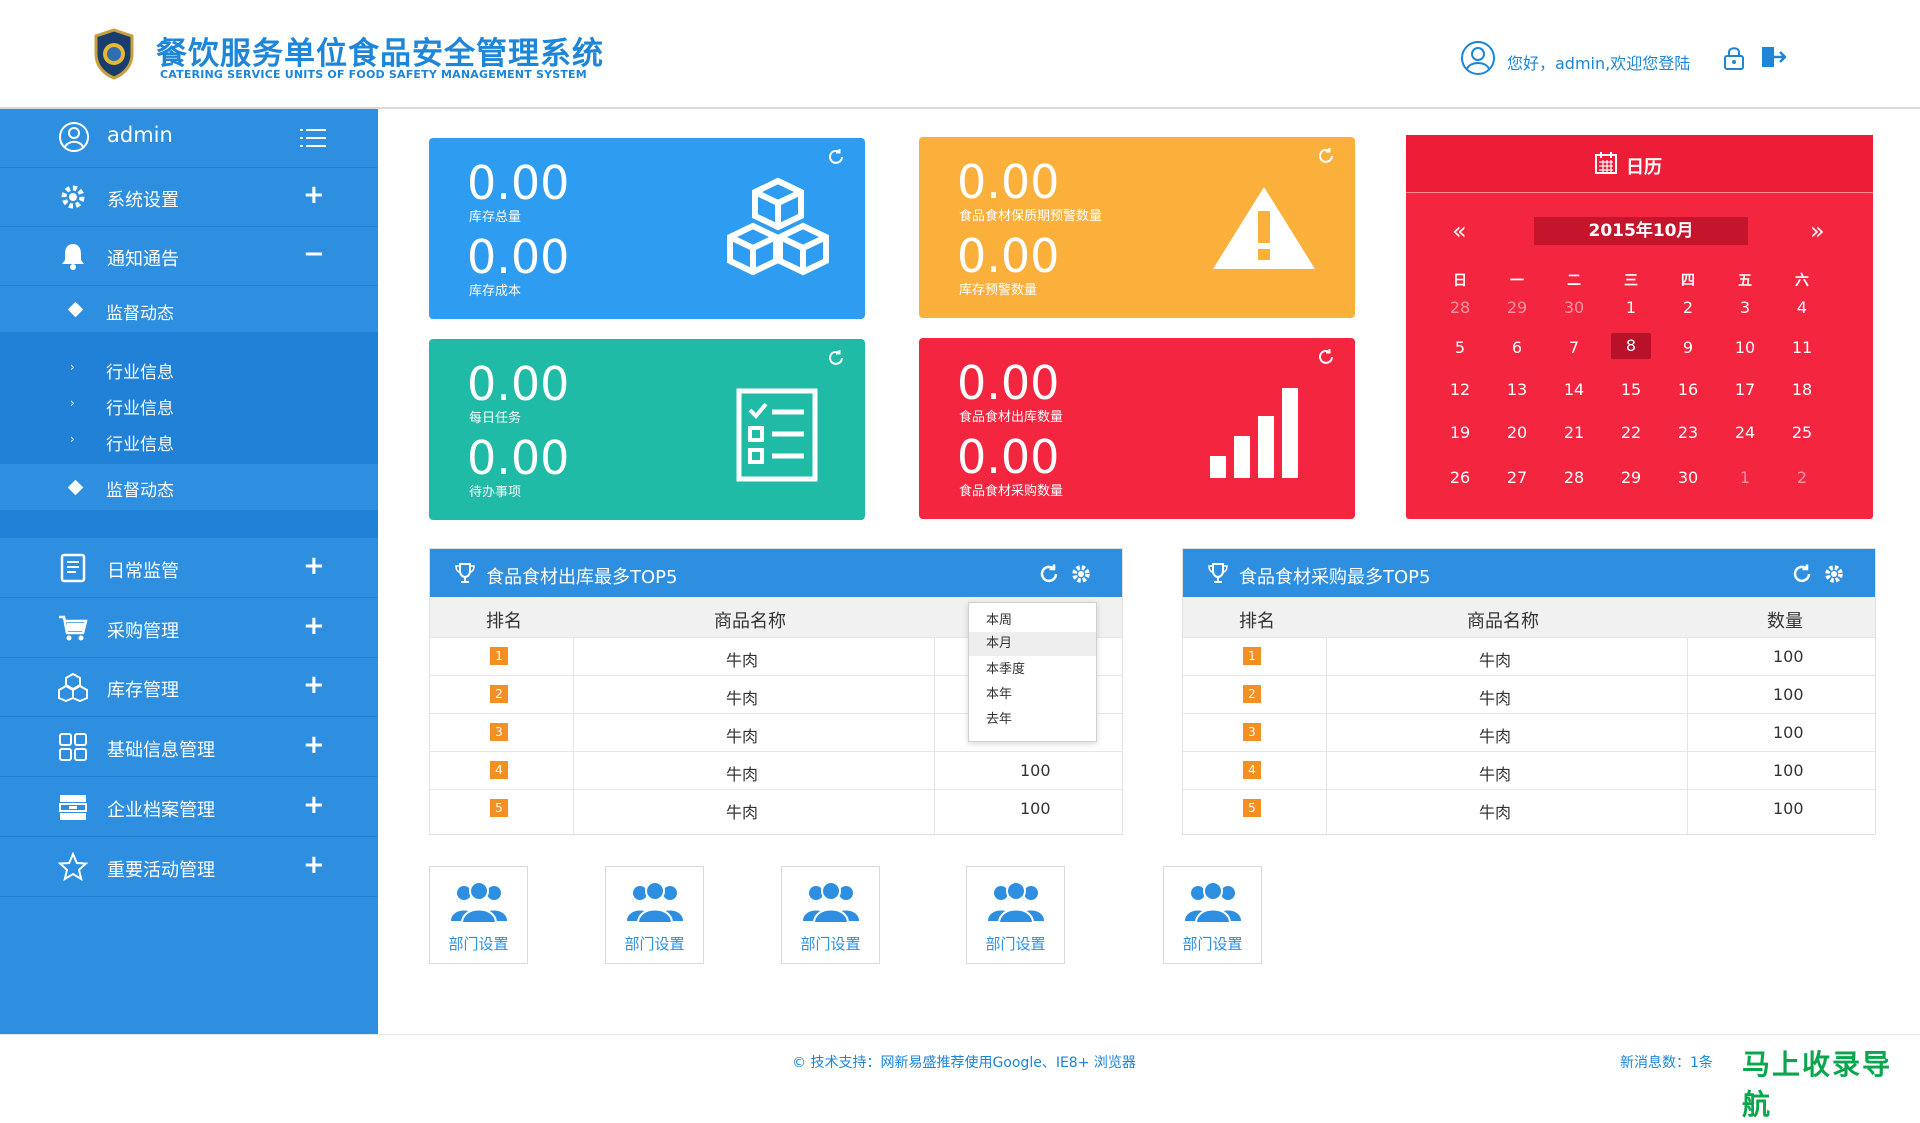 The height and width of the screenshot is (1123, 1920). Describe the element at coordinates (831, 902) in the screenshot. I see `users-group-icon` at that location.